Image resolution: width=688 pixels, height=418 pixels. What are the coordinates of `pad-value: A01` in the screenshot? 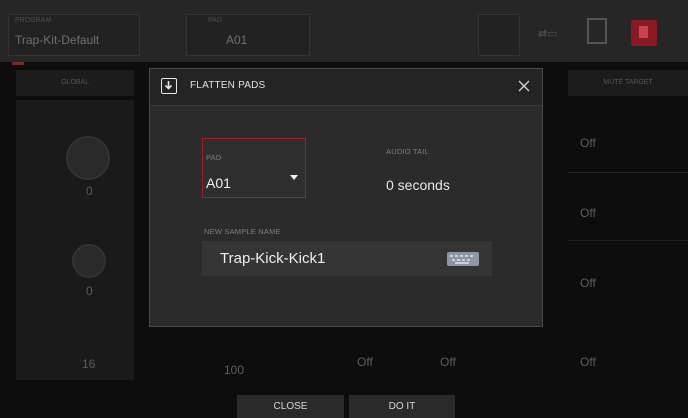 It's located at (218, 183).